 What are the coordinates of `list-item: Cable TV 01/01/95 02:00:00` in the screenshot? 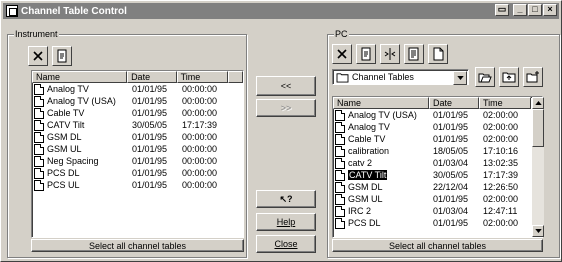 It's located at (437, 139).